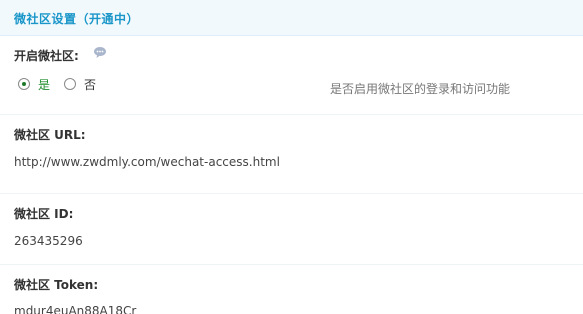  Describe the element at coordinates (80, 84) in the screenshot. I see `enable-no-radio: 否` at that location.